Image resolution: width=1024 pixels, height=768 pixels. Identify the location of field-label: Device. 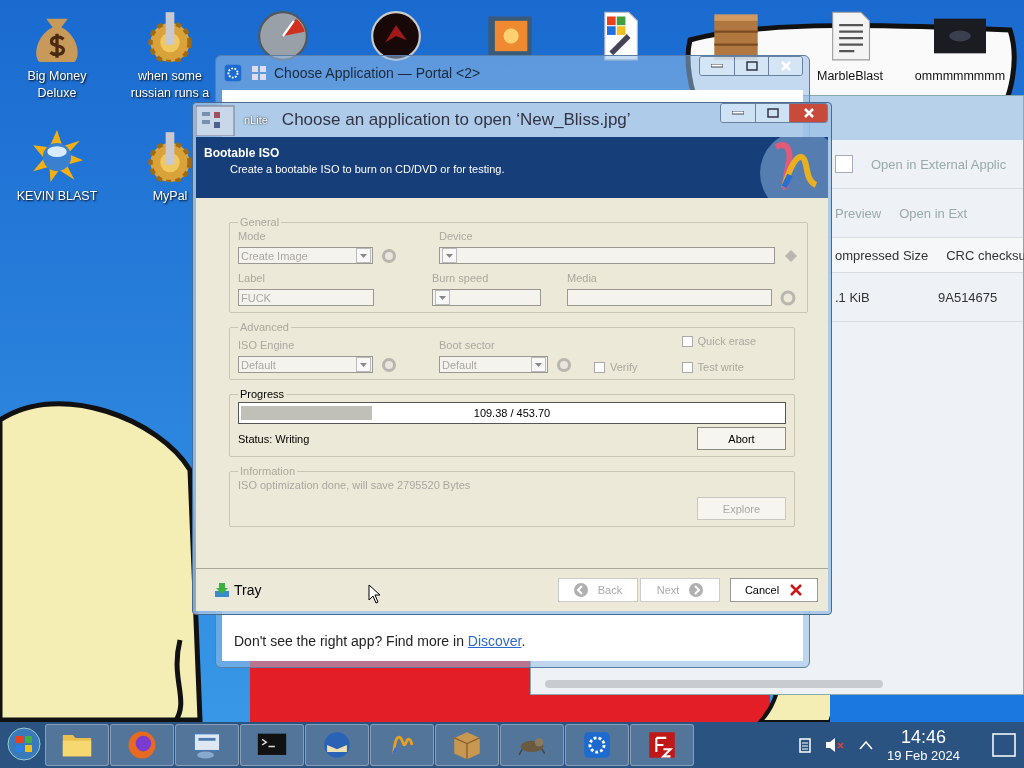
(456, 236).